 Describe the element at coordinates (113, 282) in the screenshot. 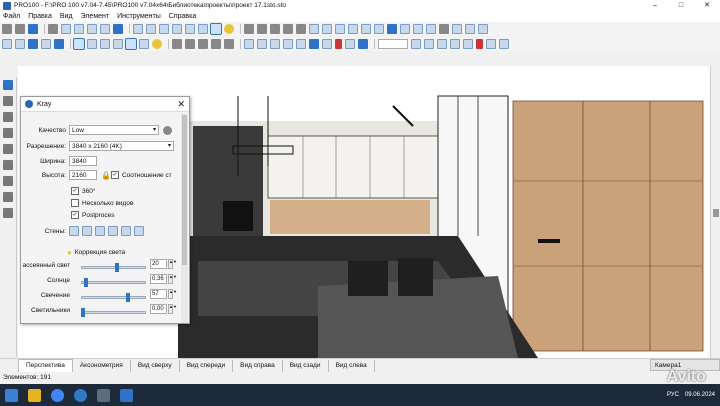

I see `sun-slider` at that location.